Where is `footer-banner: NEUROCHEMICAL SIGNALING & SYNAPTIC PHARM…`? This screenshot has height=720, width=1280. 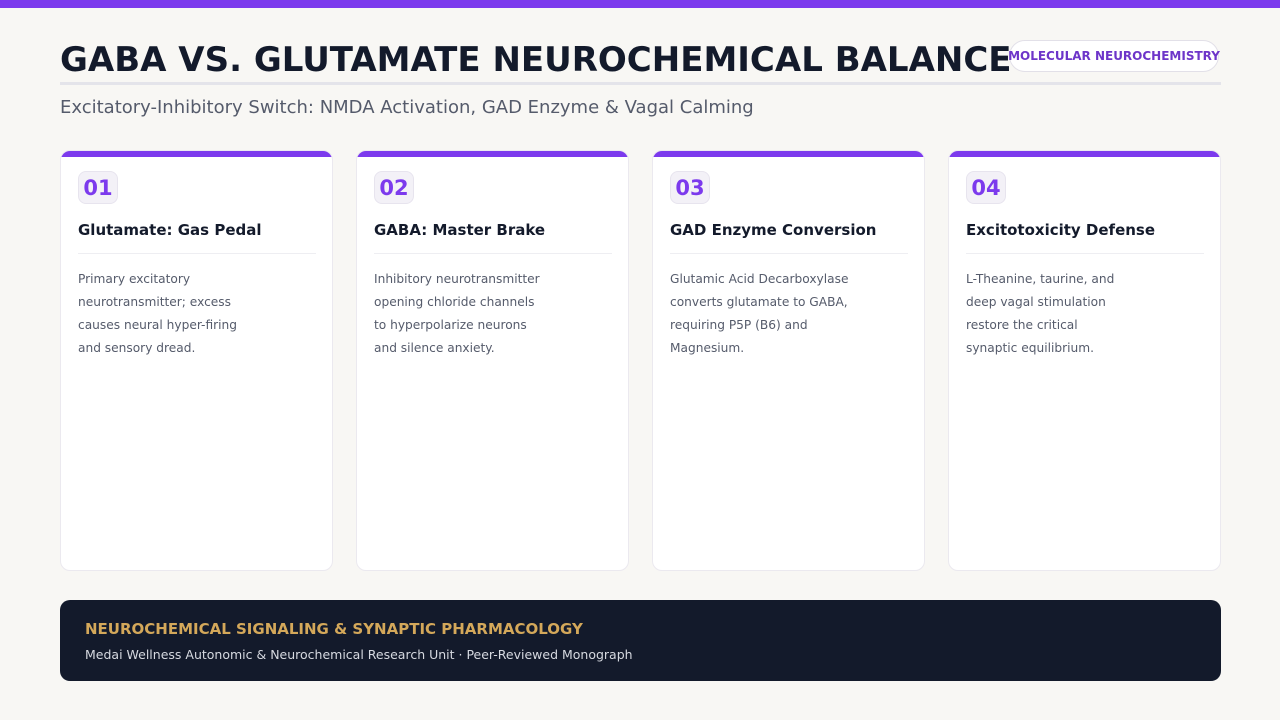
footer-banner: NEUROCHEMICAL SIGNALING & SYNAPTIC PHARM… is located at coordinates (640, 640).